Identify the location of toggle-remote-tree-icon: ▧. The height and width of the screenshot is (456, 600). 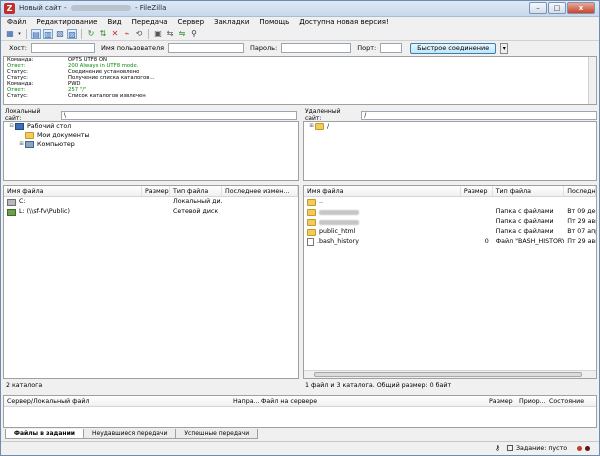
(60, 34).